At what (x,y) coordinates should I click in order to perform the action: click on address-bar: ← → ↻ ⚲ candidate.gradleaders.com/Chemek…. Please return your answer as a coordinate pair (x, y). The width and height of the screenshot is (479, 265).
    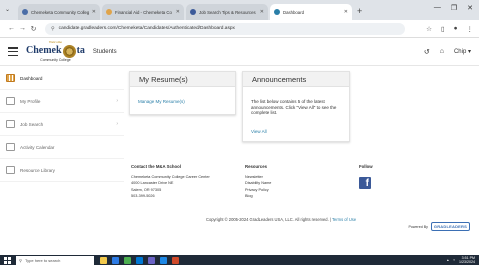
    Looking at the image, I should click on (239, 29).